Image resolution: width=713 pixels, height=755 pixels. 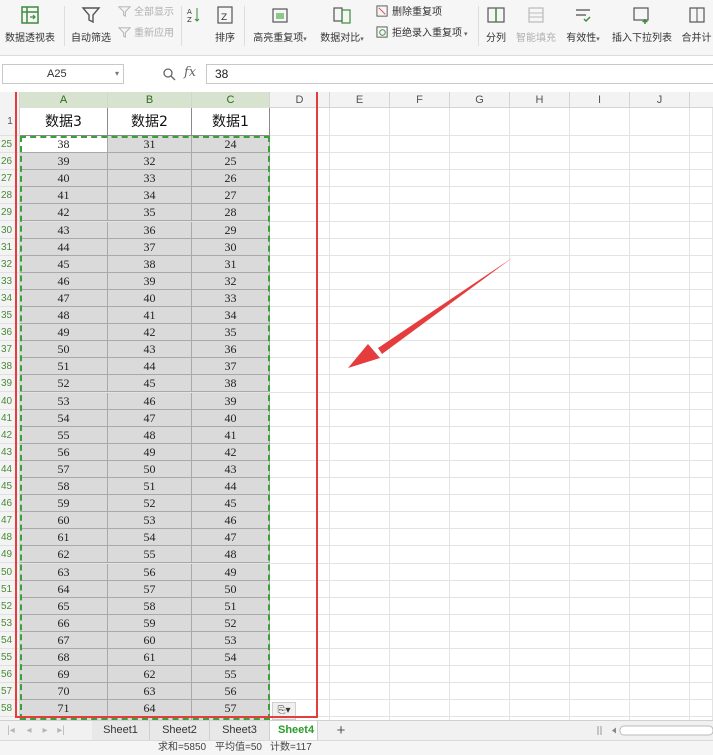 What do you see at coordinates (150, 538) in the screenshot?
I see `cell-b48: 54` at bounding box center [150, 538].